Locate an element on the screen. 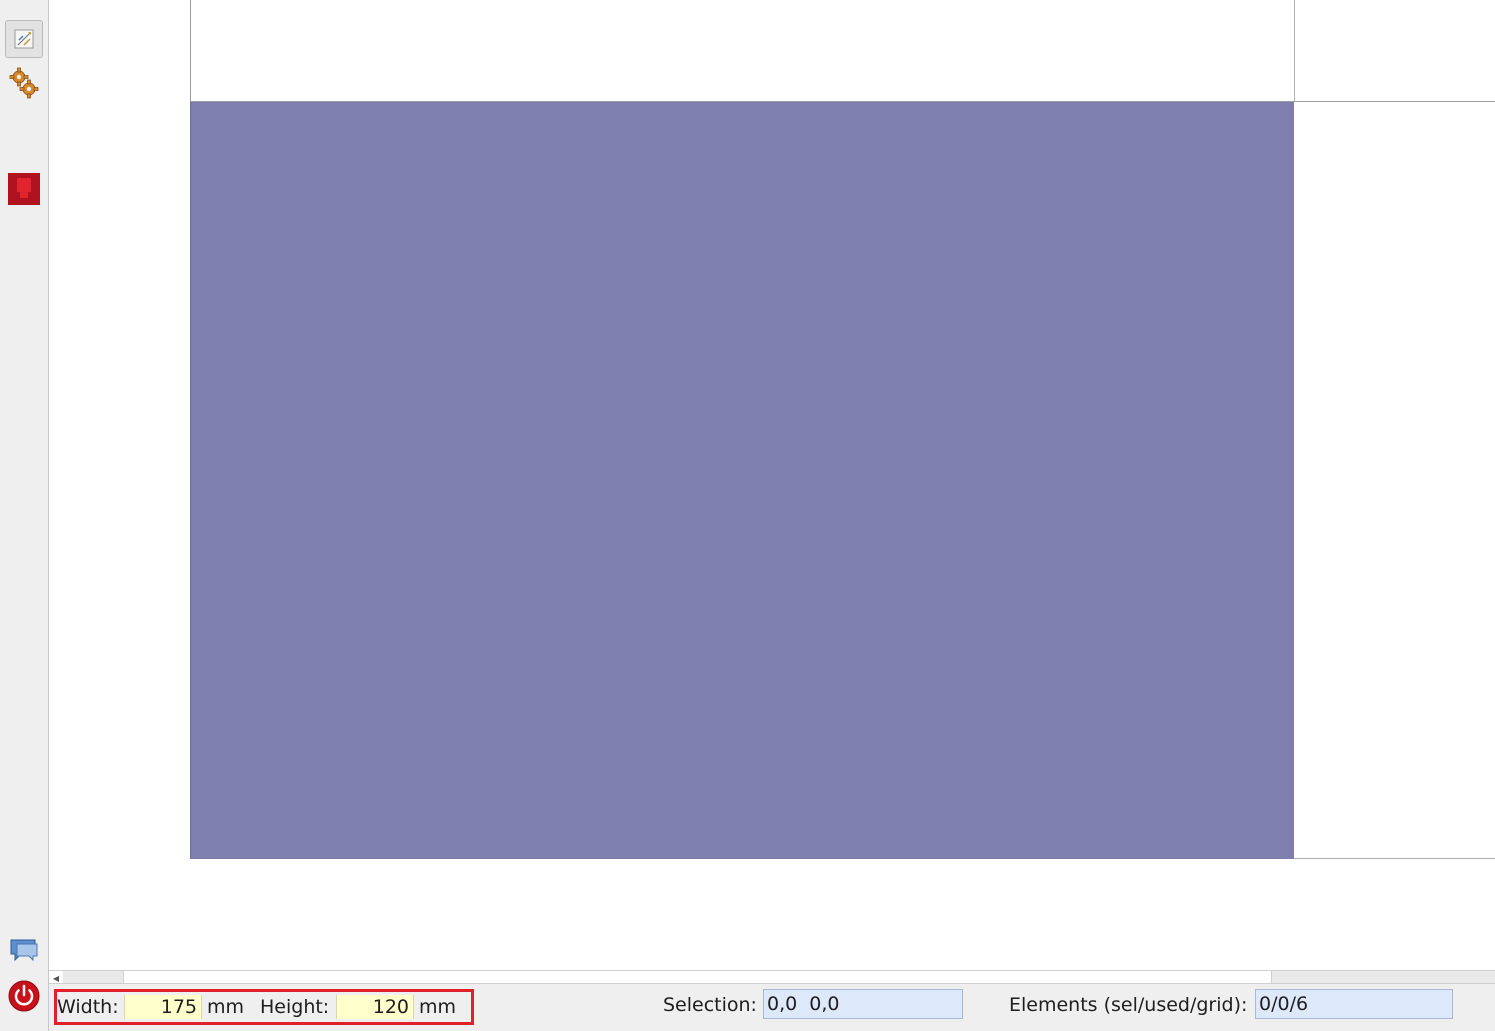 This screenshot has height=1031, width=1495. exit-button is located at coordinates (24, 996).